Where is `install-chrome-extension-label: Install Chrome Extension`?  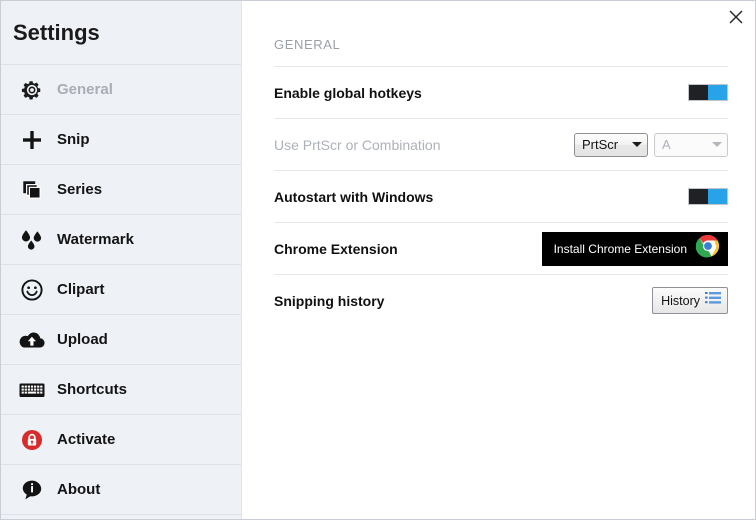
install-chrome-extension-label: Install Chrome Extension is located at coordinates (620, 248).